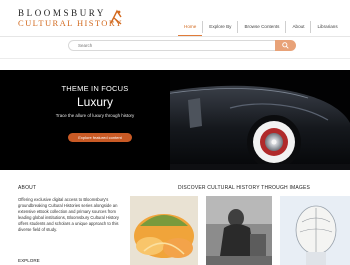 The height and width of the screenshot is (265, 350). I want to click on image-thumb-phrenology, so click(315, 230).